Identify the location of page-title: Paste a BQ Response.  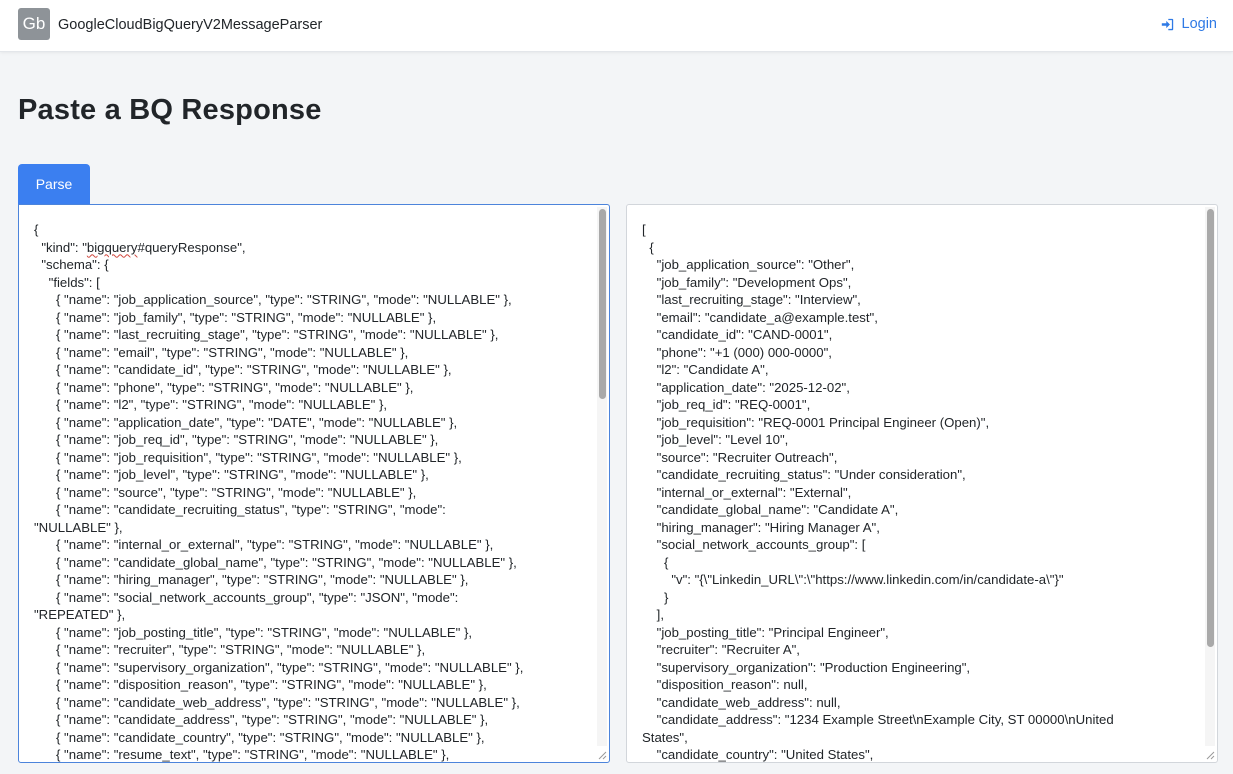
(170, 110).